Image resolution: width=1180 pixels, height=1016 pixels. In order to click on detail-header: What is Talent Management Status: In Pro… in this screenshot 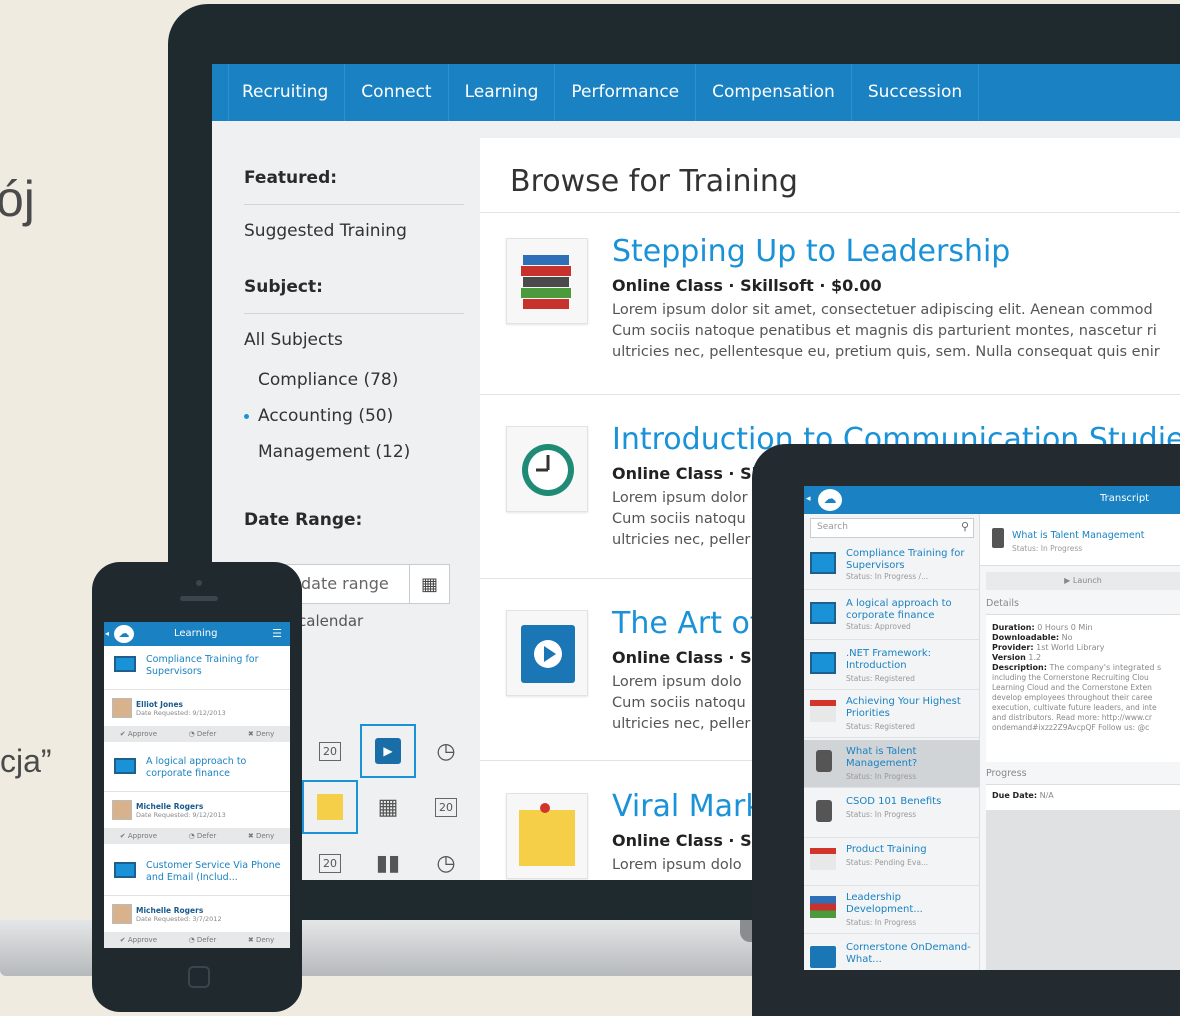, I will do `click(1080, 540)`.